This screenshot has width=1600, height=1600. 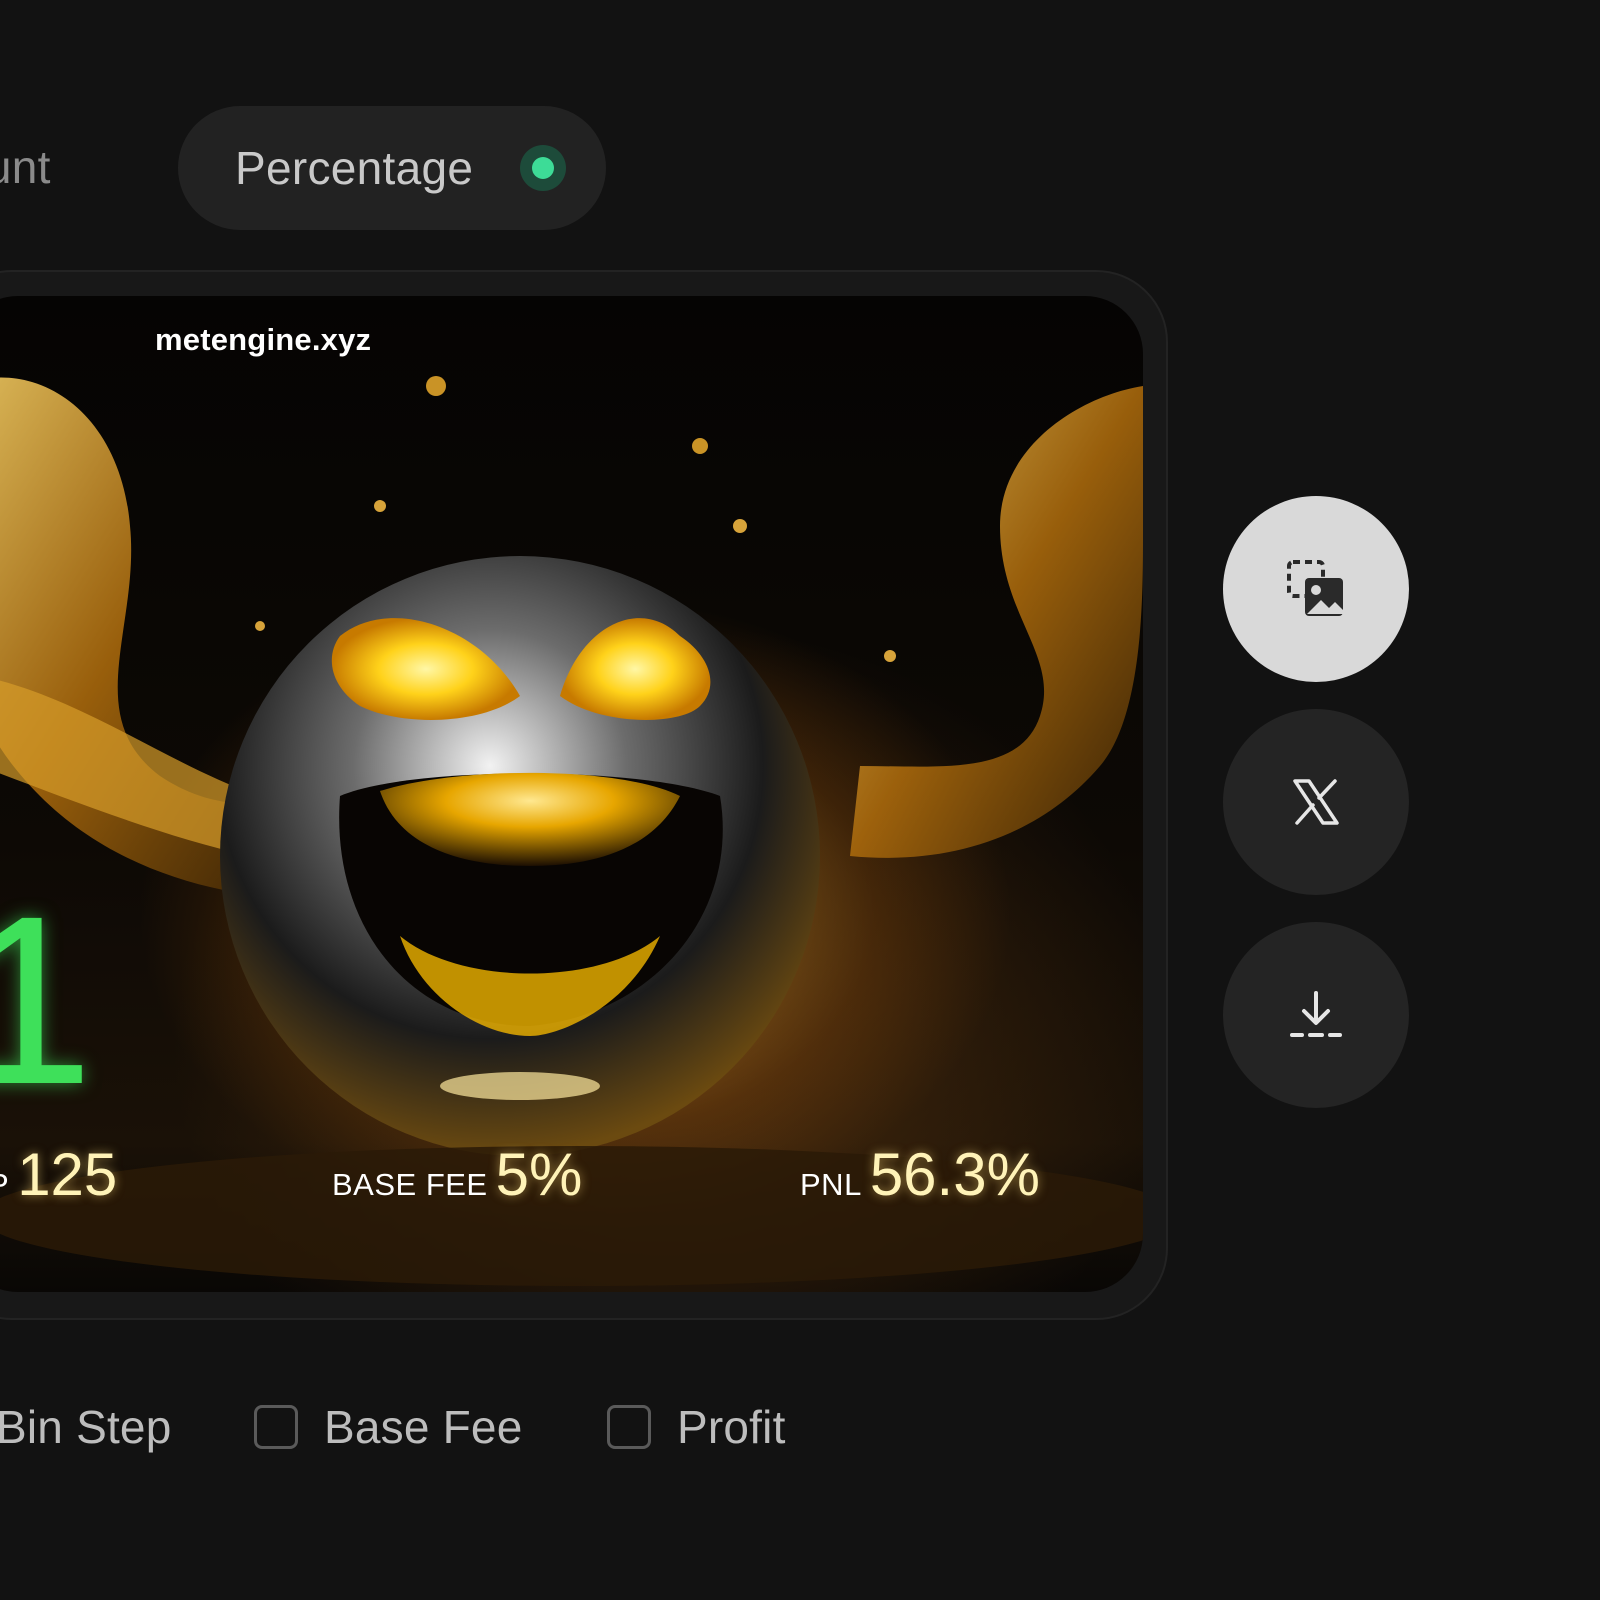 I want to click on option-profit-label: Profit, so click(x=731, y=1427).